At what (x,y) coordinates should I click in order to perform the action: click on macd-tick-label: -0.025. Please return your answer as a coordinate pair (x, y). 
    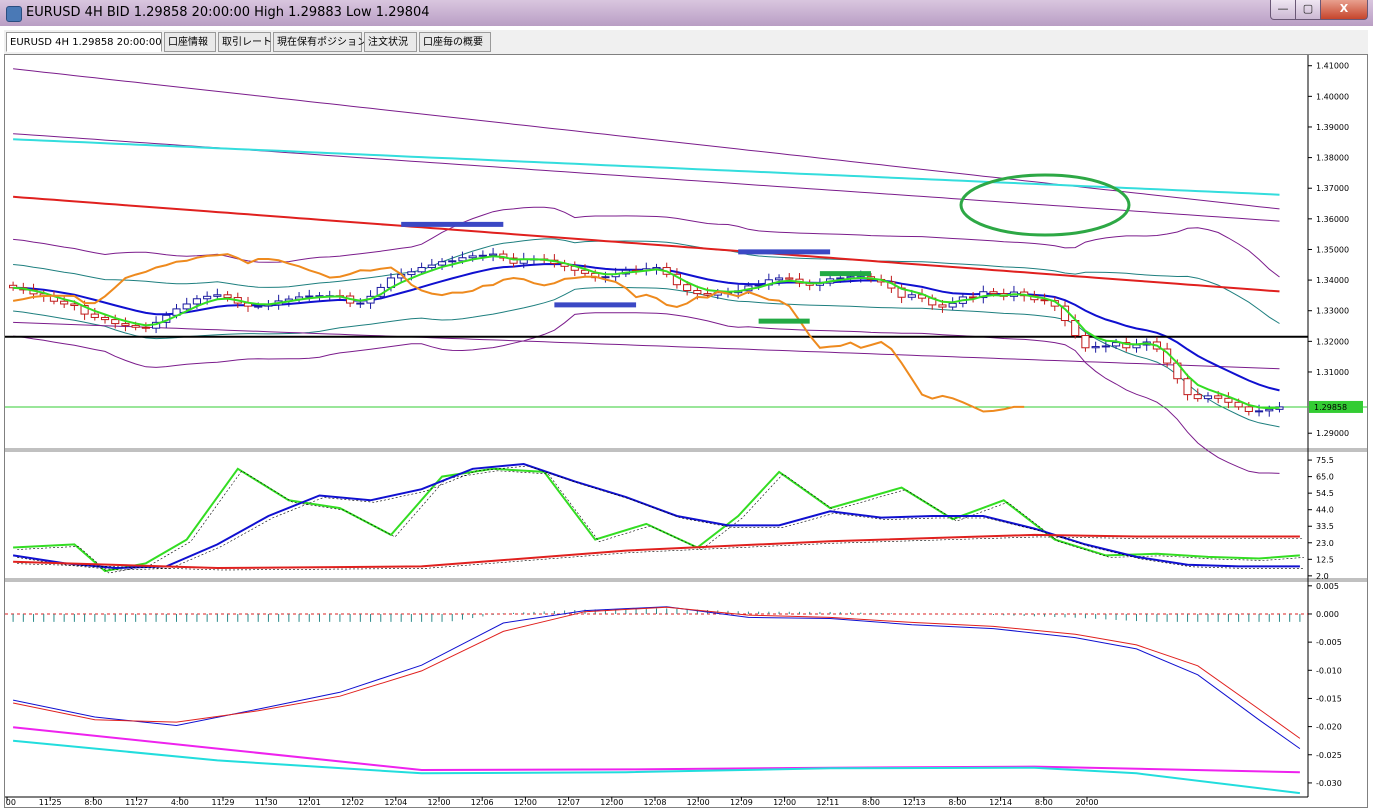
    Looking at the image, I should click on (1329, 755).